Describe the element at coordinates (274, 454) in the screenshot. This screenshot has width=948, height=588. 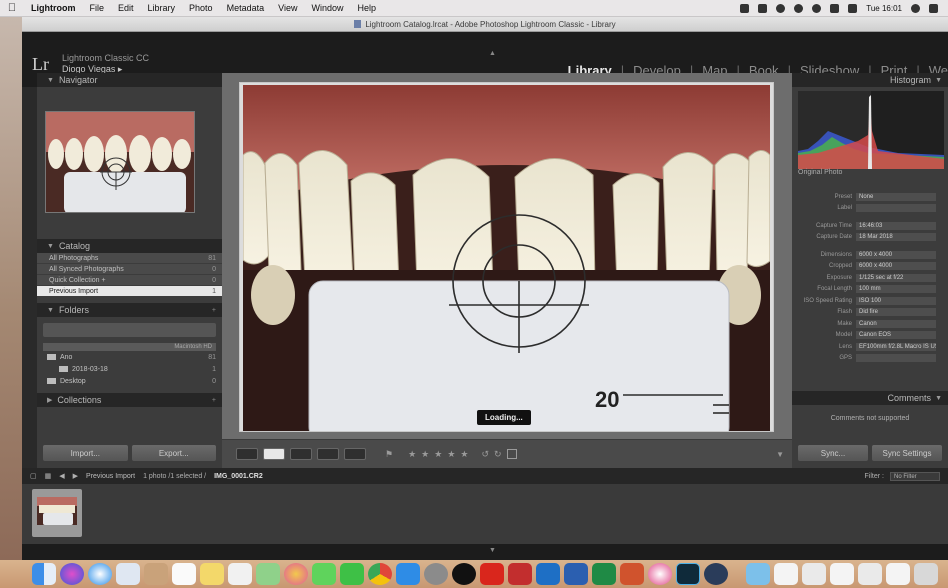
I see `loupe-view-icon` at that location.